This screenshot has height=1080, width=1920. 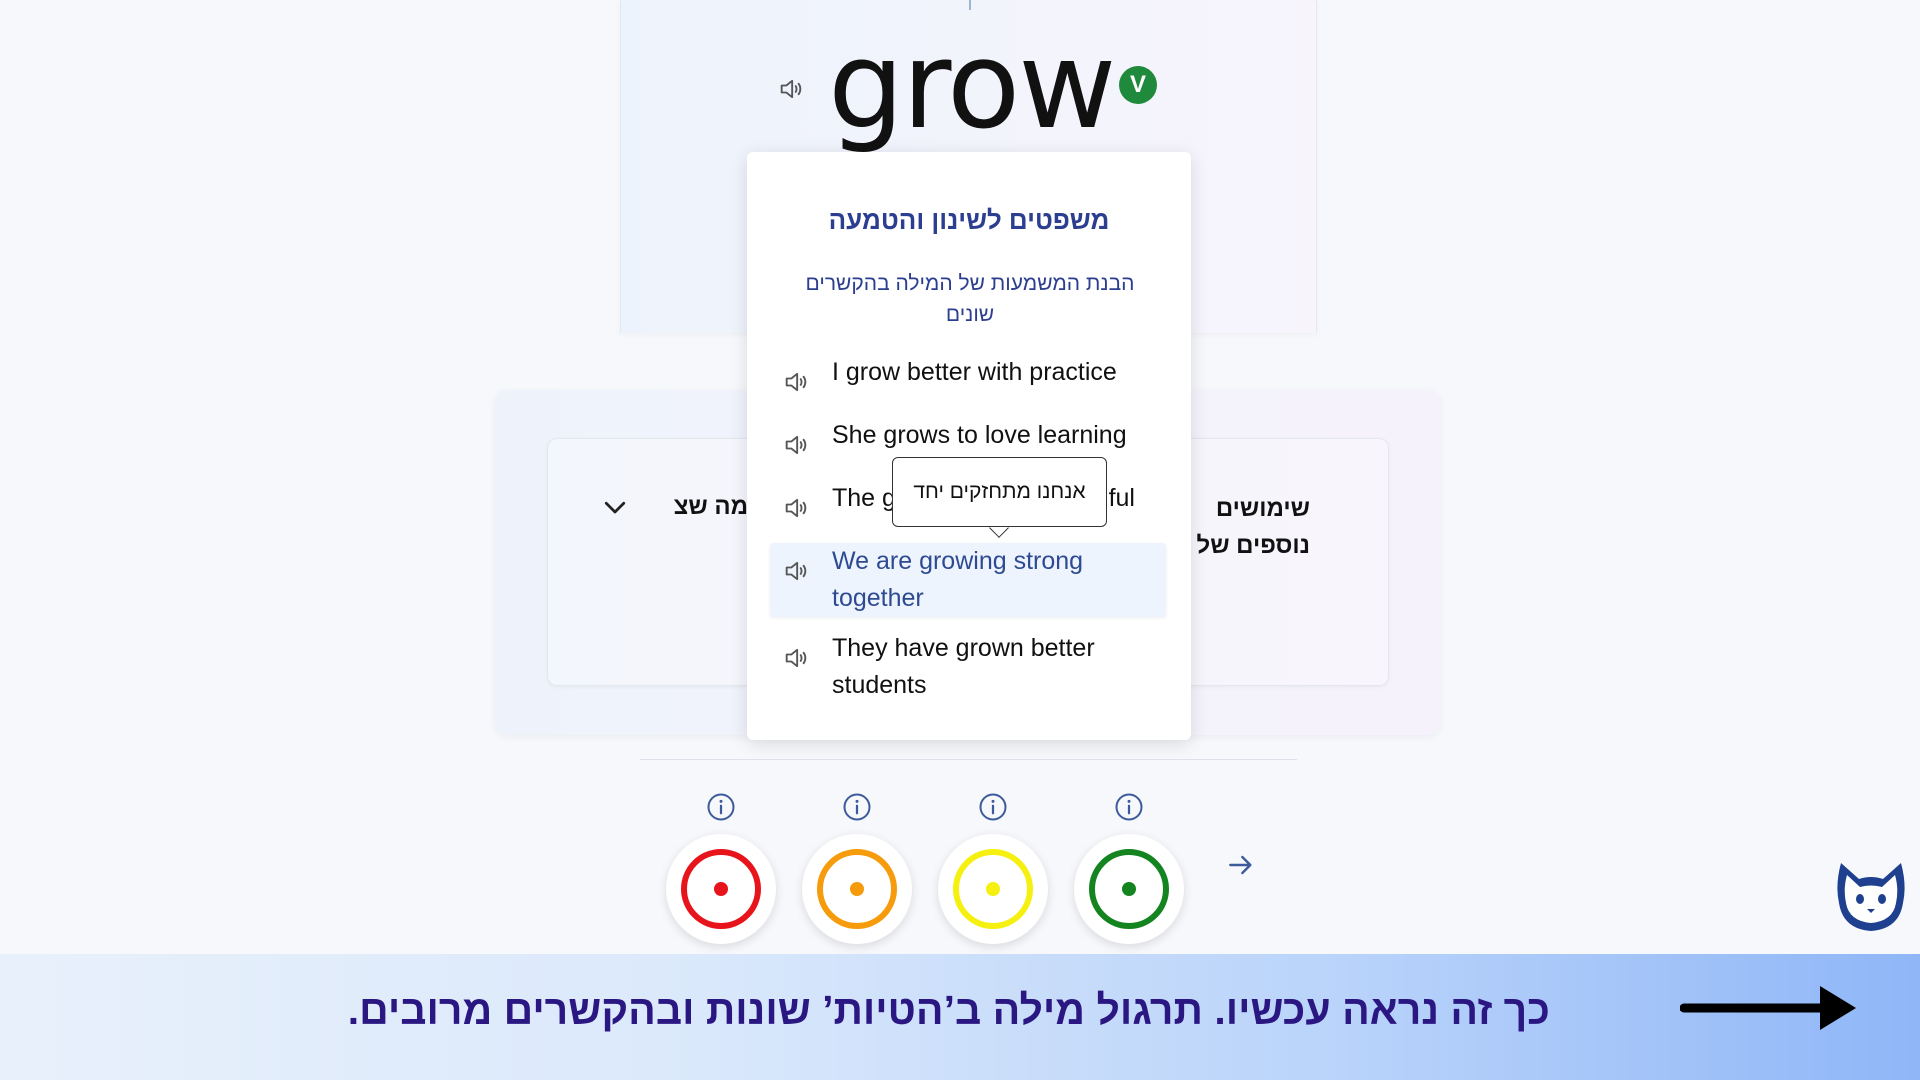 I want to click on rating-button-yellow, so click(x=993, y=889).